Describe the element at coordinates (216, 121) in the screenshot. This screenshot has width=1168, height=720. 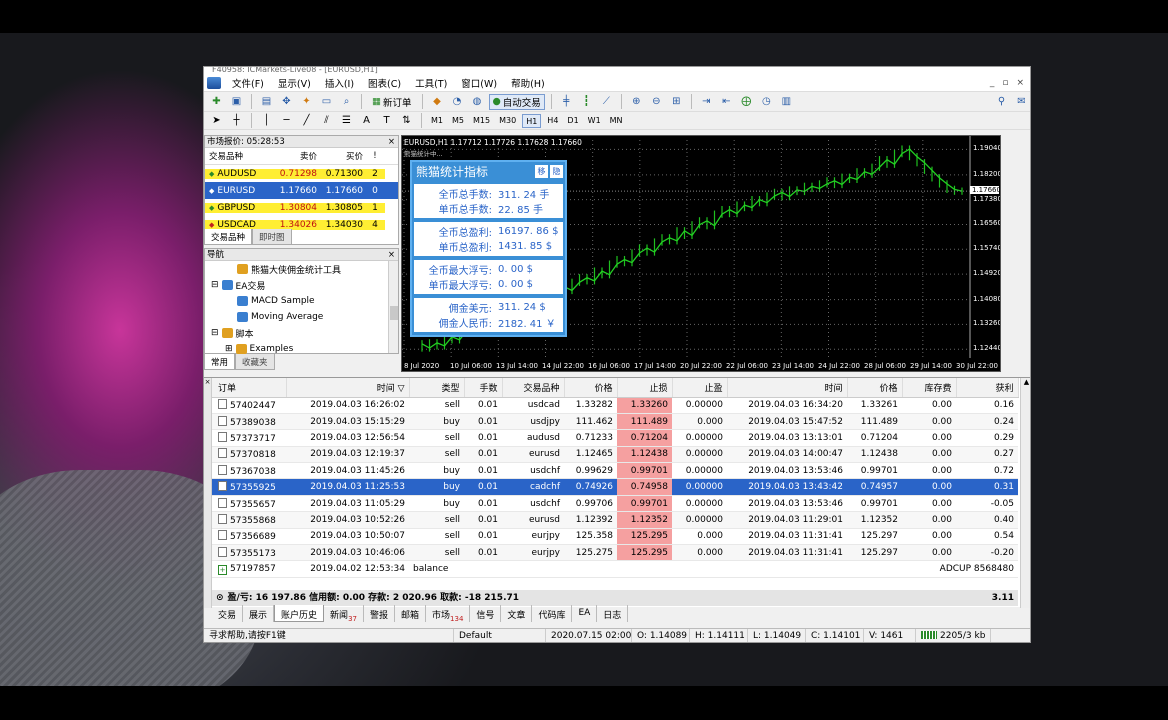
I see `cursor-icon: ➤` at that location.